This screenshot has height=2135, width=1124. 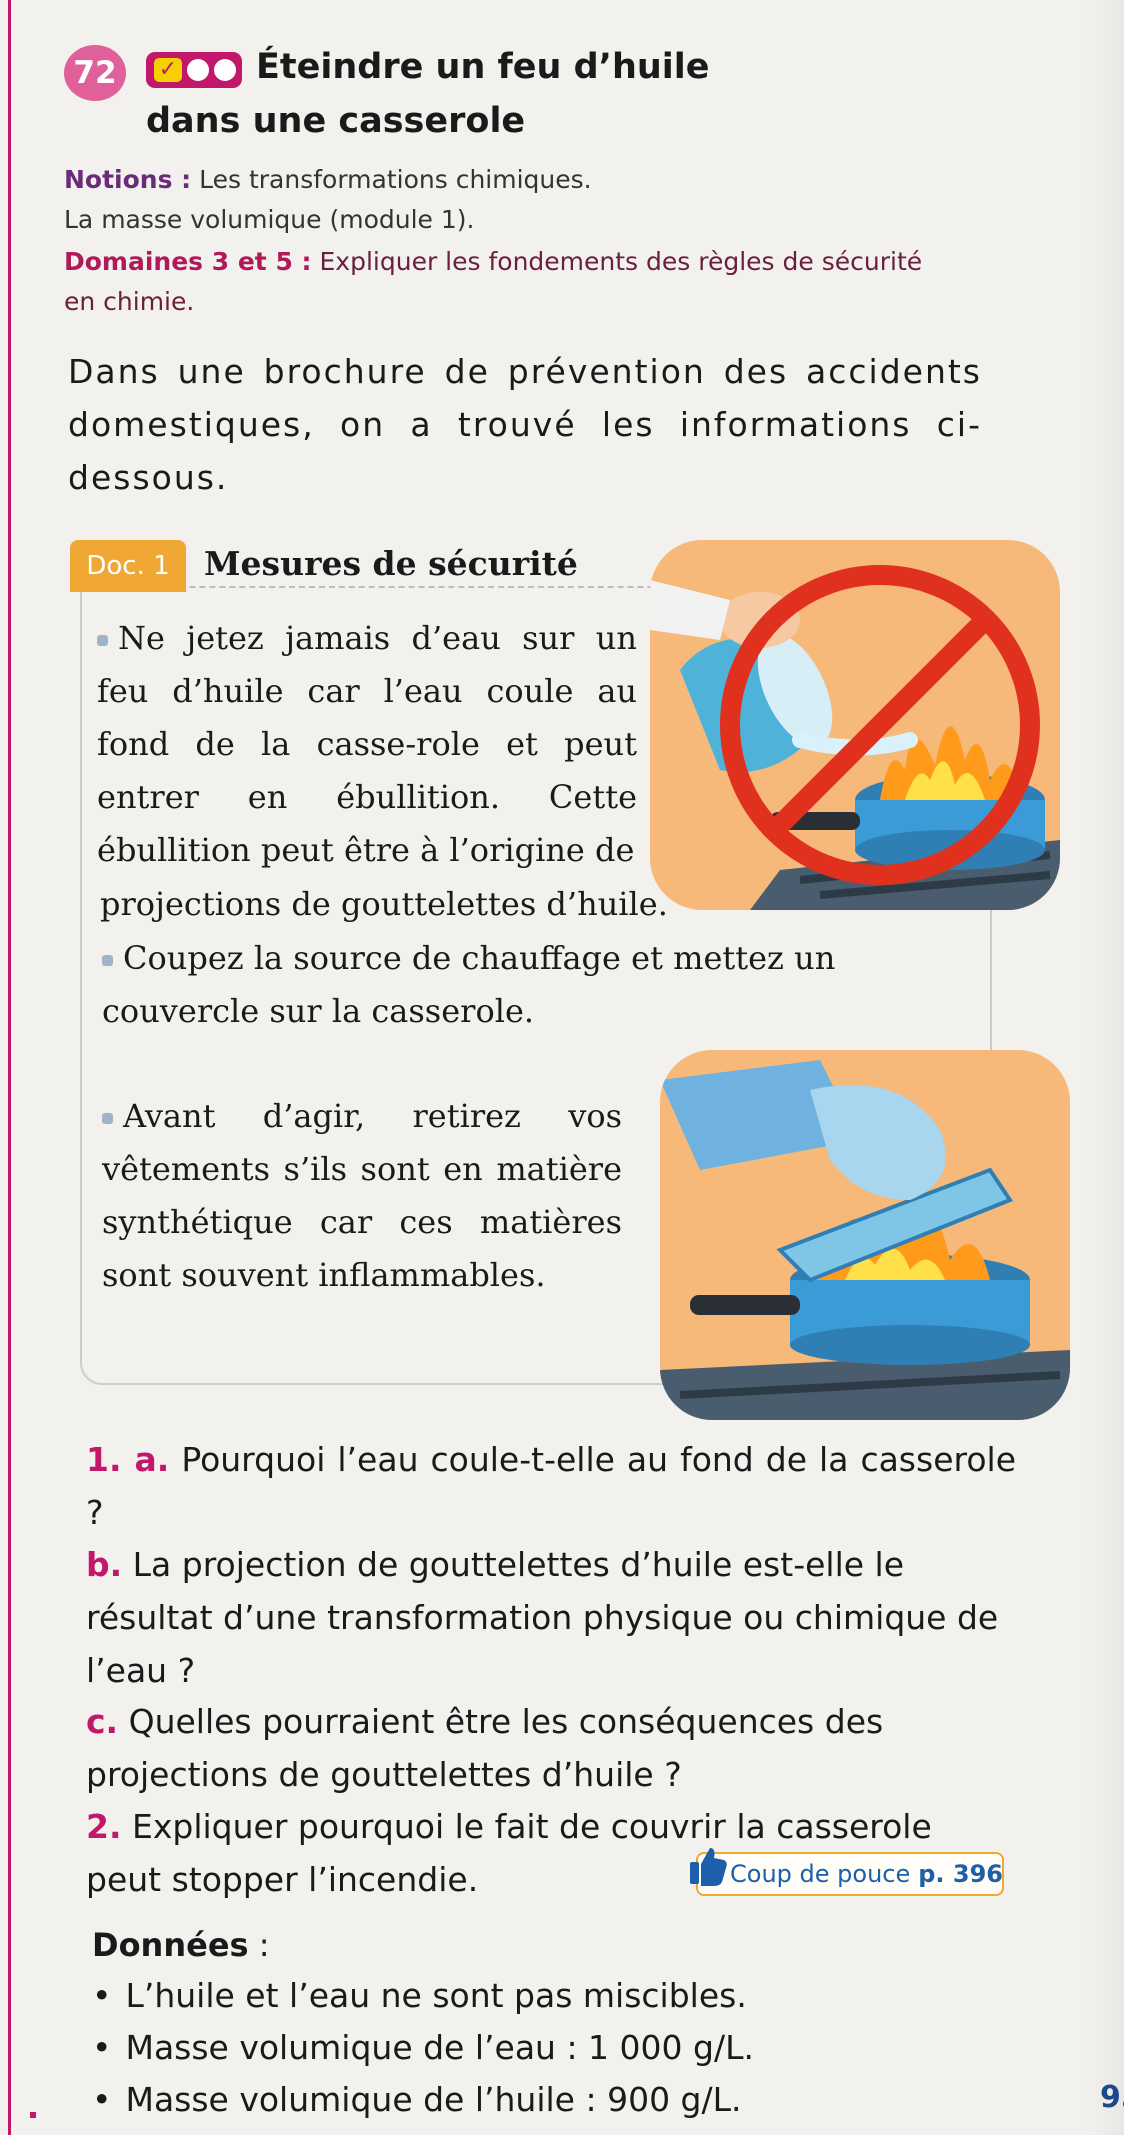 I want to click on page-edge-shade, so click(x=1104, y=1067).